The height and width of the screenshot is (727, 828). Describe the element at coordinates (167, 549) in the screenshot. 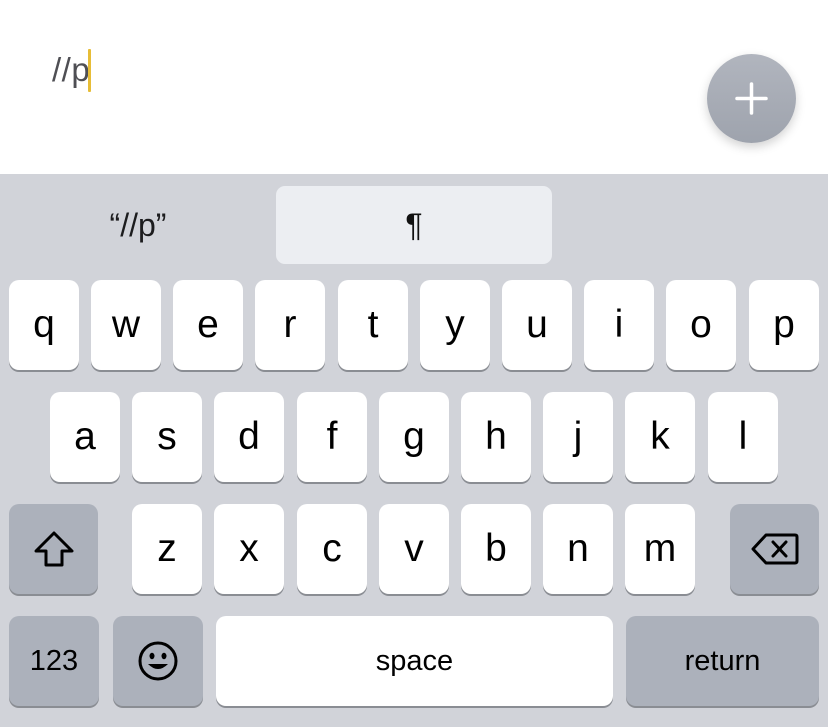

I see `key-z: z` at that location.